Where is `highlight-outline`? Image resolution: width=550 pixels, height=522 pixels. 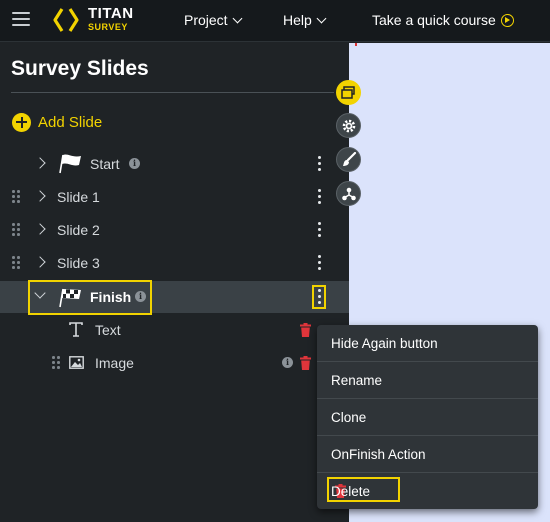 highlight-outline is located at coordinates (90, 297).